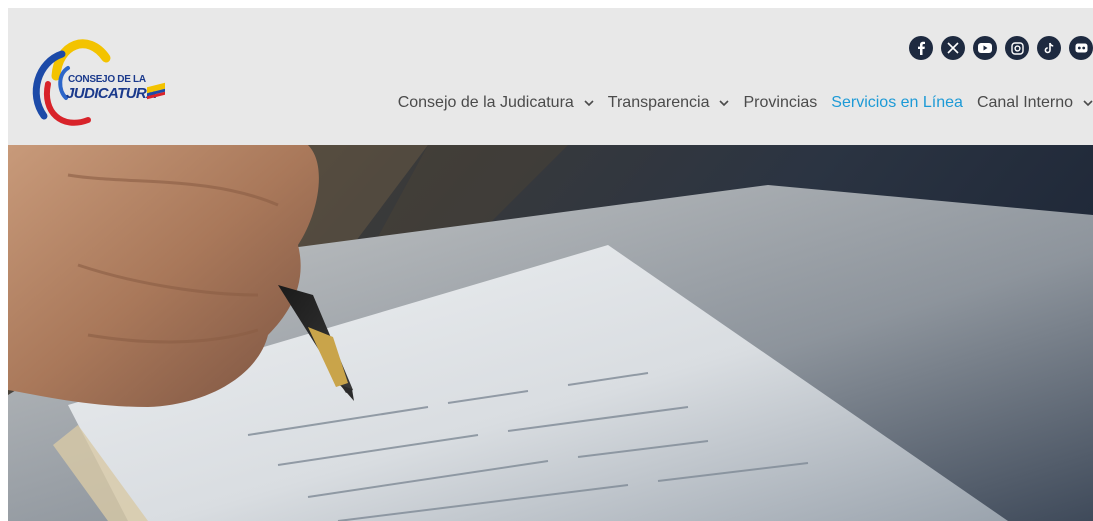 The width and height of the screenshot is (1093, 521). Describe the element at coordinates (111, 93) in the screenshot. I see `logo-text-line2: JUDICATURA` at that location.